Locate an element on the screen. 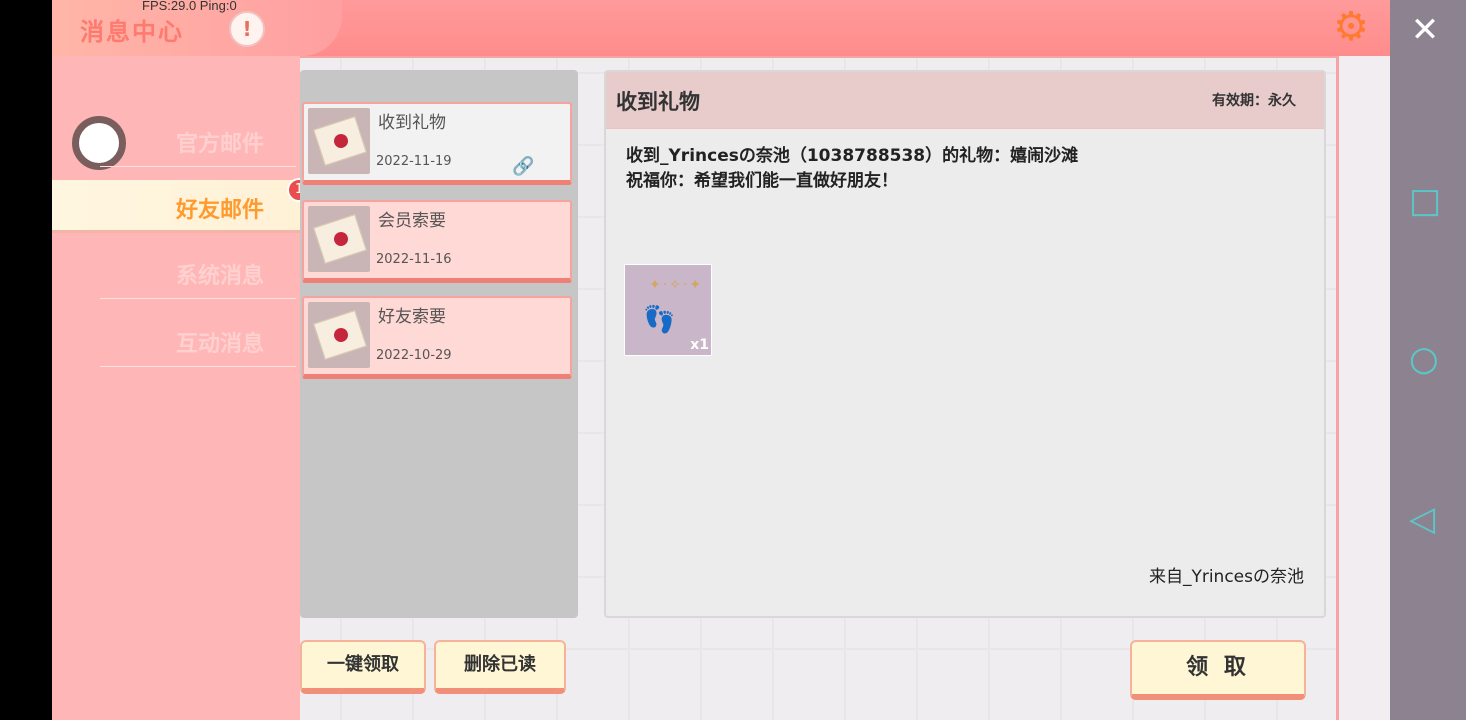 The height and width of the screenshot is (720, 1466). mail-item: 会员索要 2022-11-16 is located at coordinates (437, 241).